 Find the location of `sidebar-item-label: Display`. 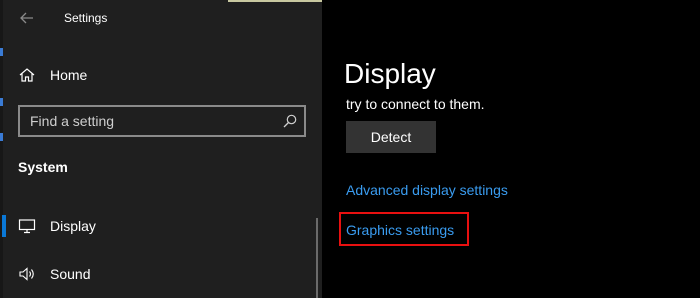

sidebar-item-label: Display is located at coordinates (73, 226).